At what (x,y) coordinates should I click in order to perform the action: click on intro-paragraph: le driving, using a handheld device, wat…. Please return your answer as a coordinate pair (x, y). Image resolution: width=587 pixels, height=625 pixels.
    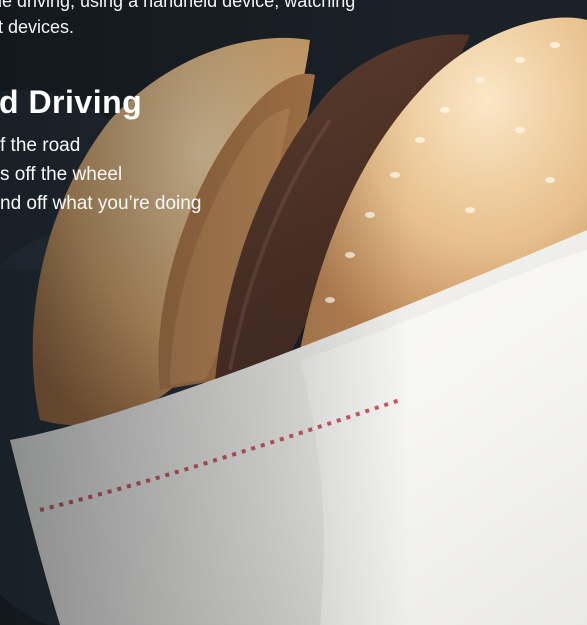
    Looking at the image, I should click on (234, 20).